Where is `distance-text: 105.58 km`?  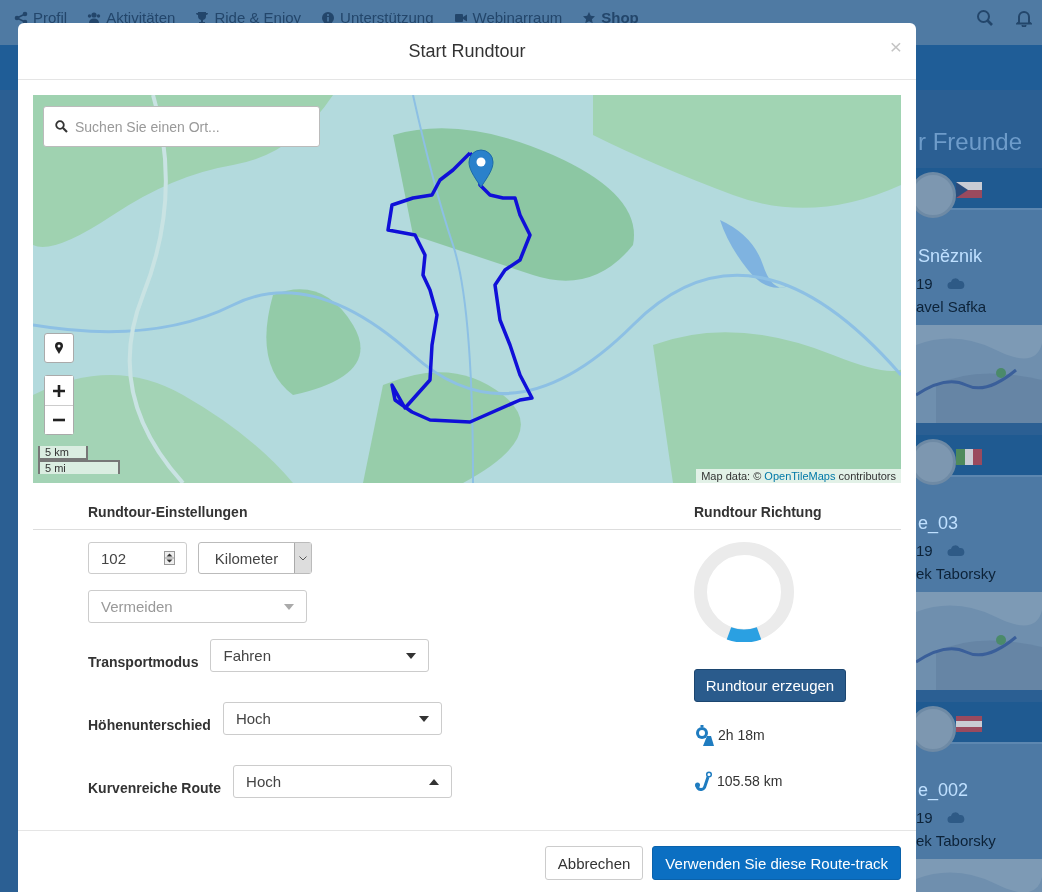
distance-text: 105.58 km is located at coordinates (750, 781).